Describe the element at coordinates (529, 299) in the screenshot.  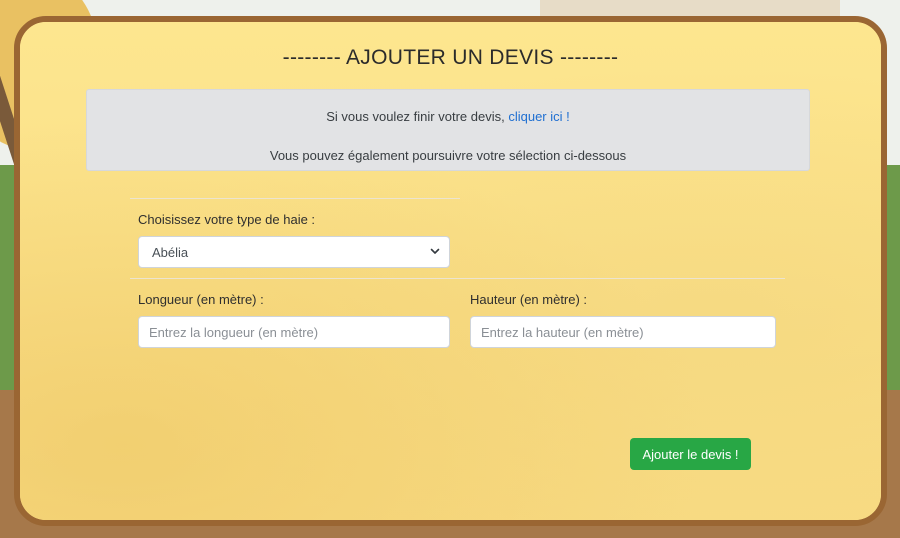
I see `height-label: Hauteur (en mètre) :` at that location.